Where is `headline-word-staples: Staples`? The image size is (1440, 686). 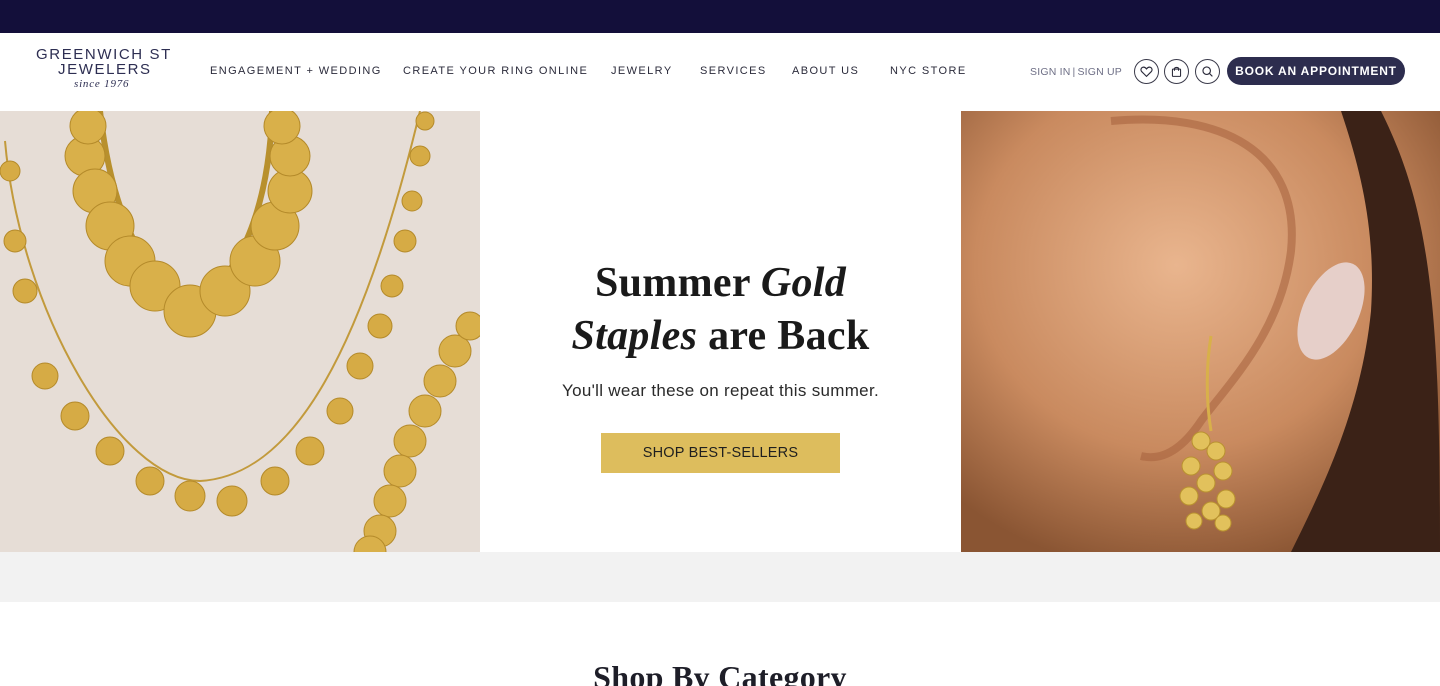
headline-word-staples: Staples is located at coordinates (634, 336).